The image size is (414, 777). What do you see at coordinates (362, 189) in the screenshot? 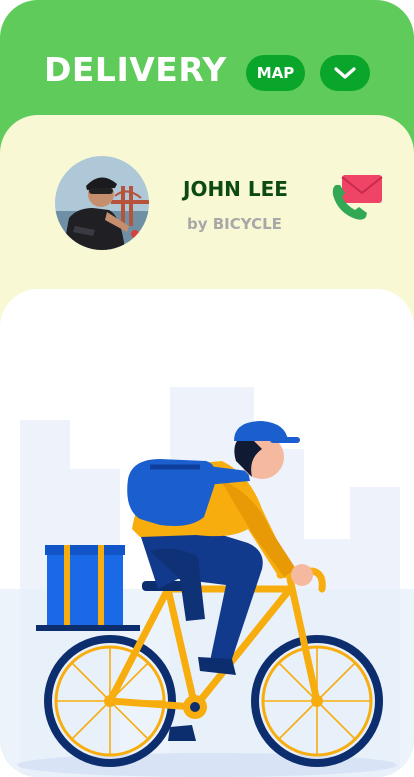
I see `mail-icon` at bounding box center [362, 189].